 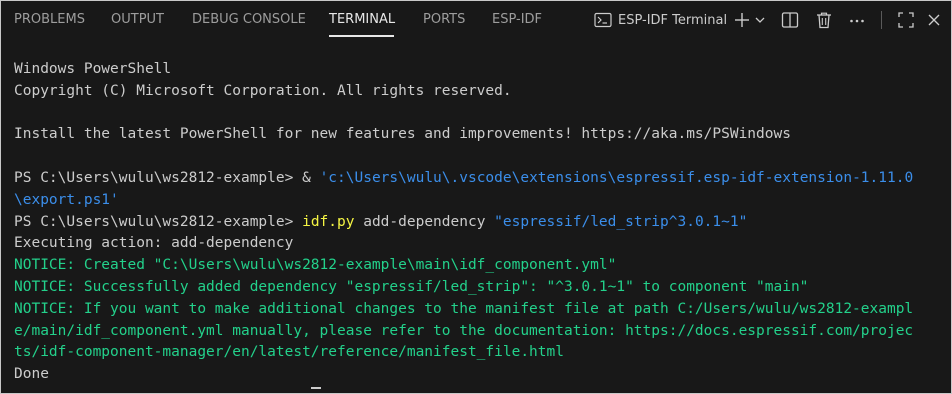 I want to click on tab-terminal: TERMINAL, so click(x=362, y=19).